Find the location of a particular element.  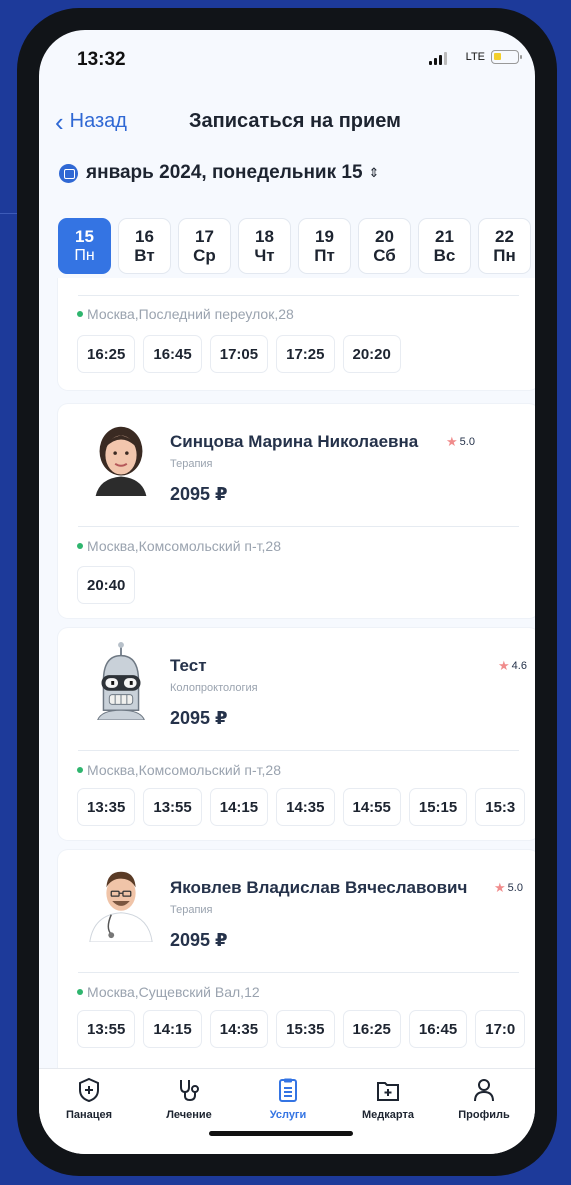

doctor-name: Яковлев Владислав Вячеславович is located at coordinates (319, 887).